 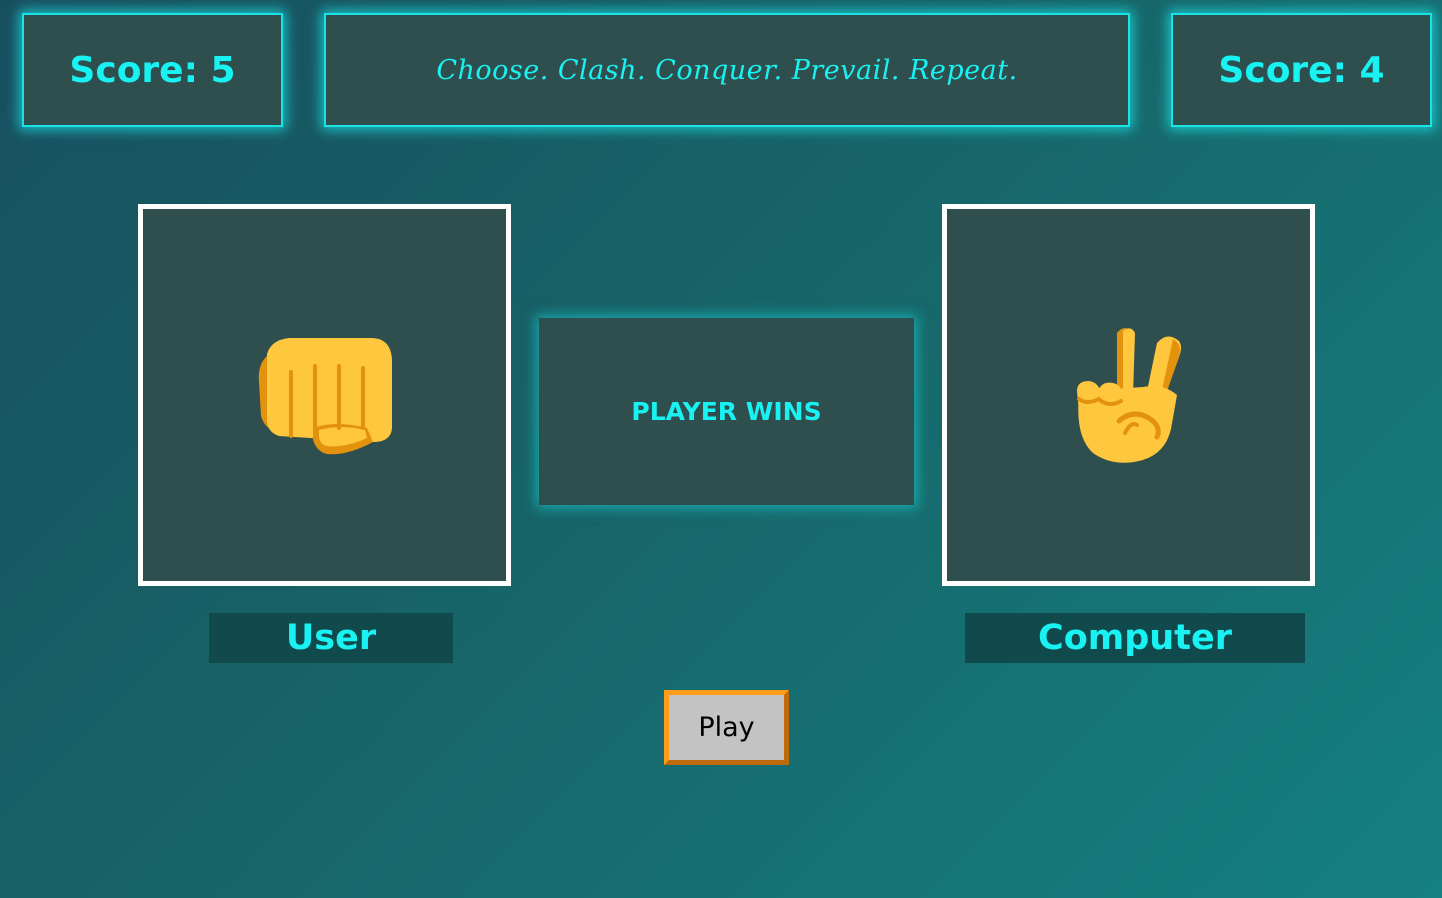 I want to click on user-choice-box, so click(x=324, y=395).